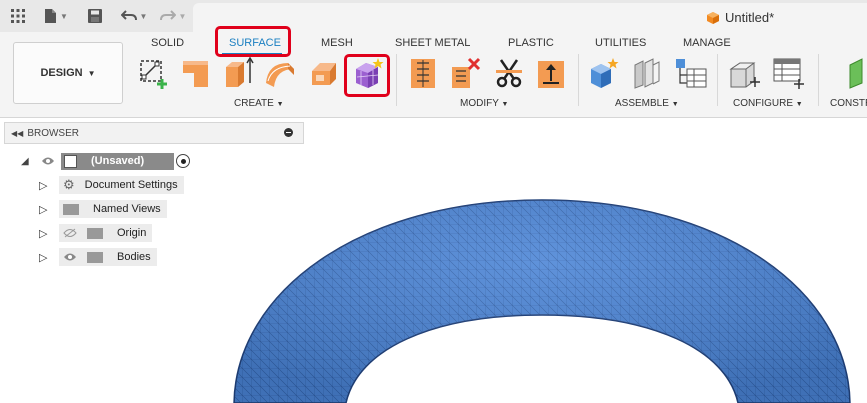 This screenshot has width=867, height=403. What do you see at coordinates (17, 133) in the screenshot?
I see `collapse-panel-icon: ◀◀` at bounding box center [17, 133].